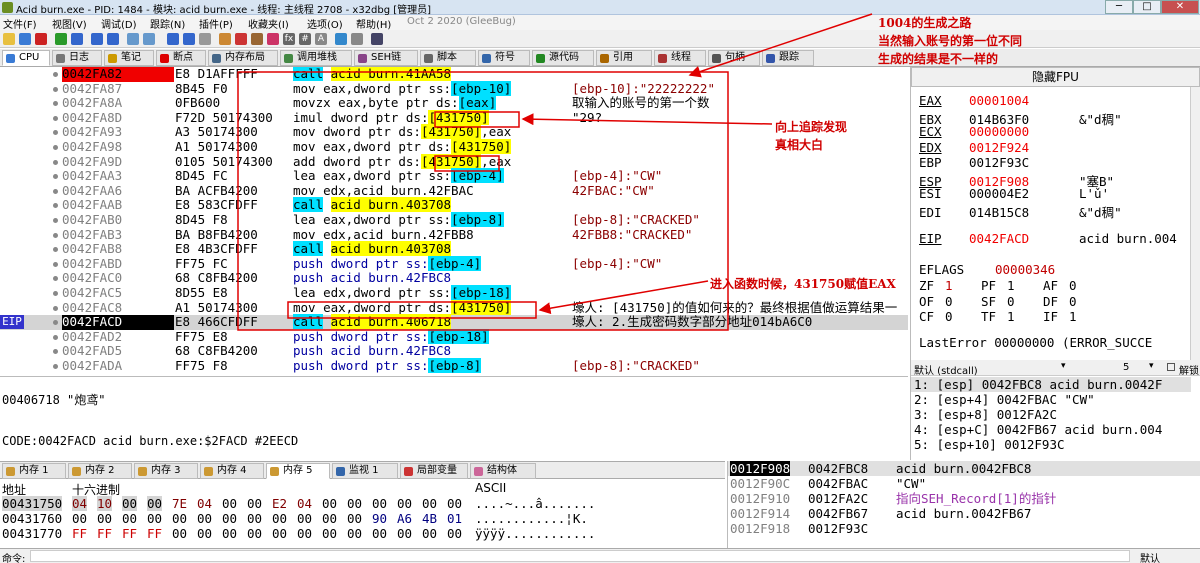 Image resolution: width=1200 pixels, height=563 pixels. Describe the element at coordinates (788, 58) in the screenshot. I see `tab-trace: 跟踪` at that location.